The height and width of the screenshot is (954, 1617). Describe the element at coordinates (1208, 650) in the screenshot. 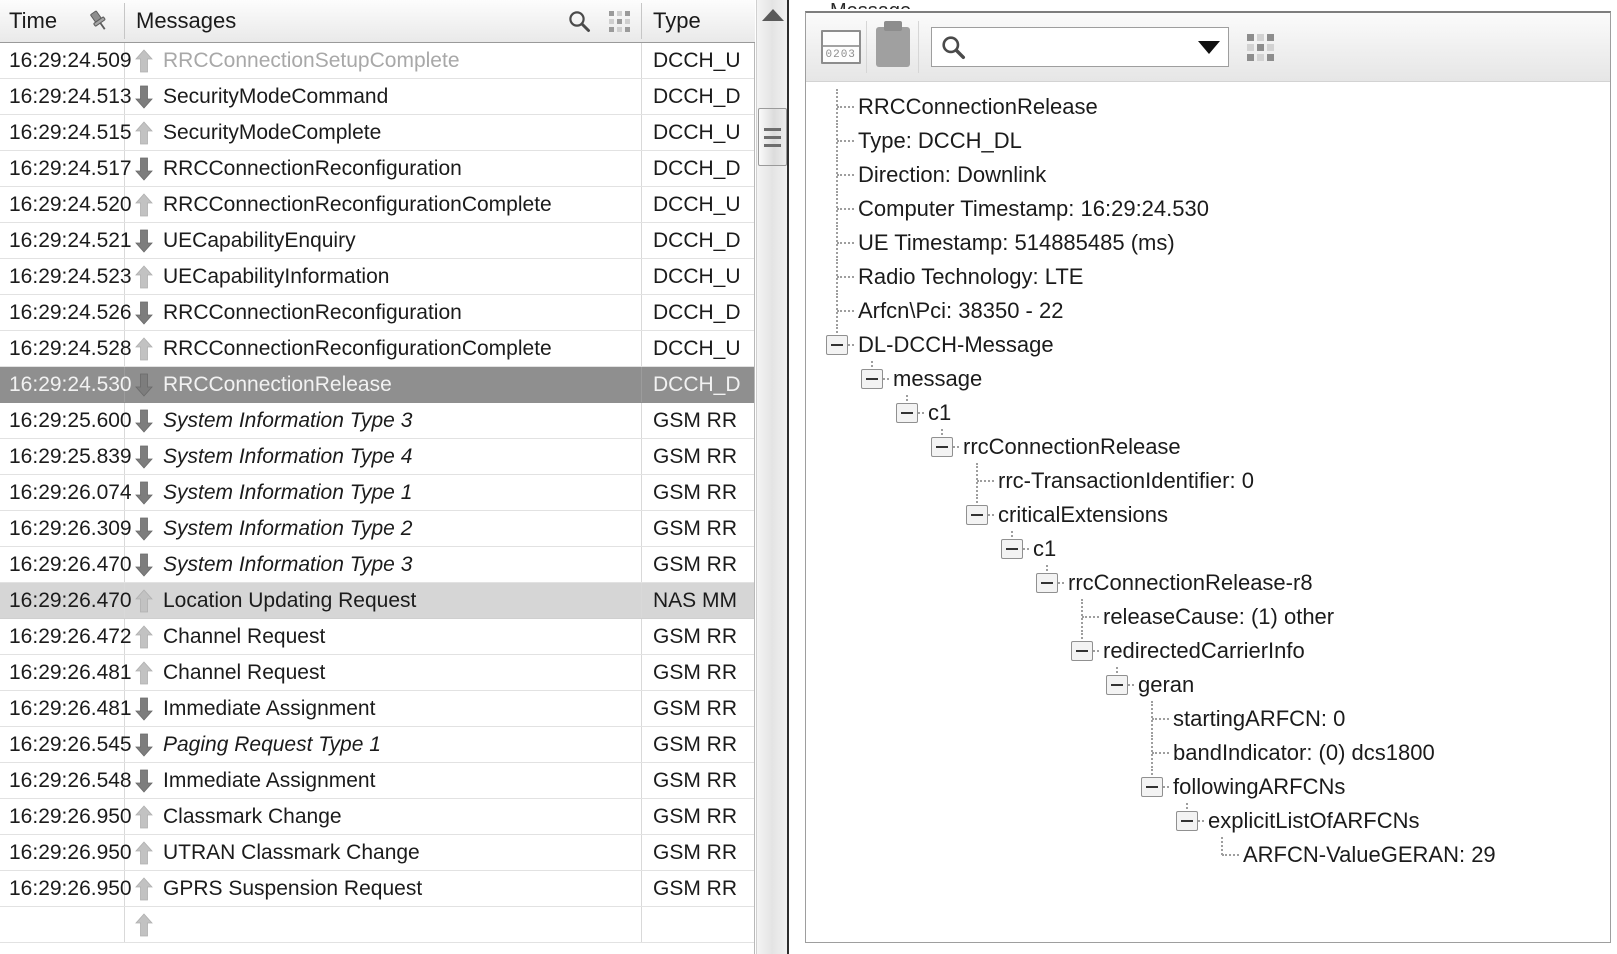

I see `tree-node-expandable: redirectedCarrierInfo` at that location.